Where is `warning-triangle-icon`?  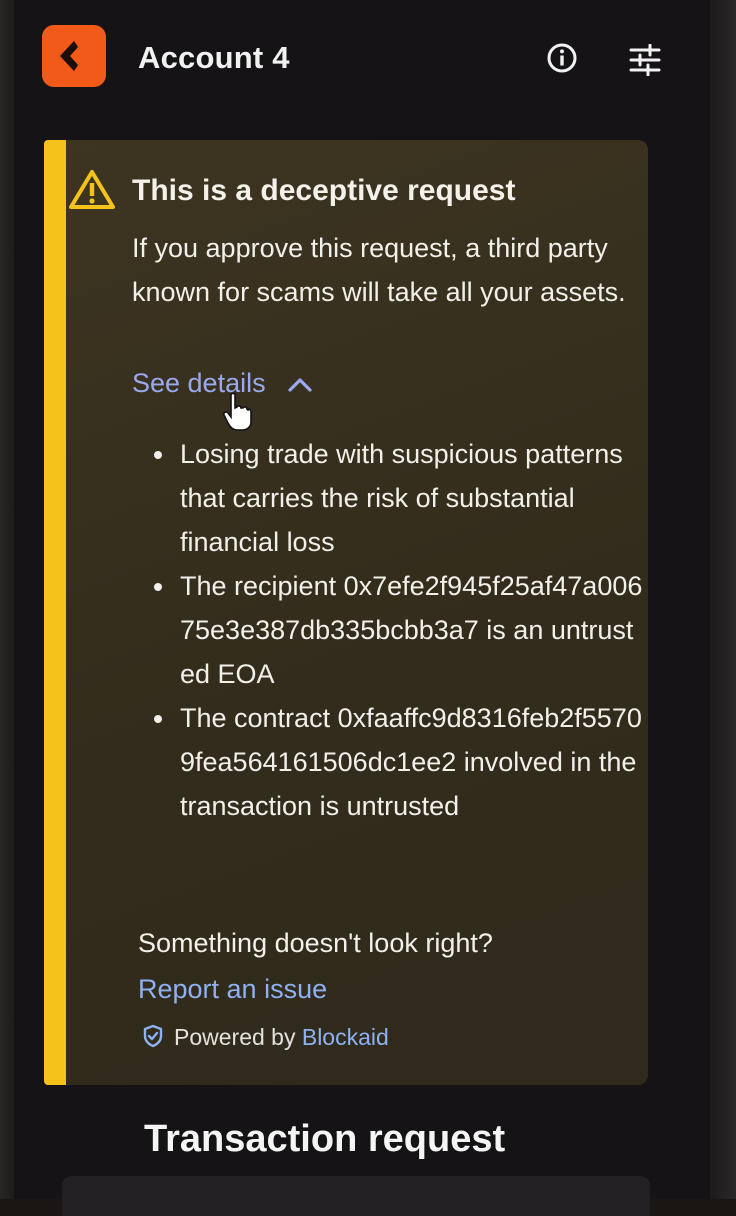
warning-triangle-icon is located at coordinates (92, 191).